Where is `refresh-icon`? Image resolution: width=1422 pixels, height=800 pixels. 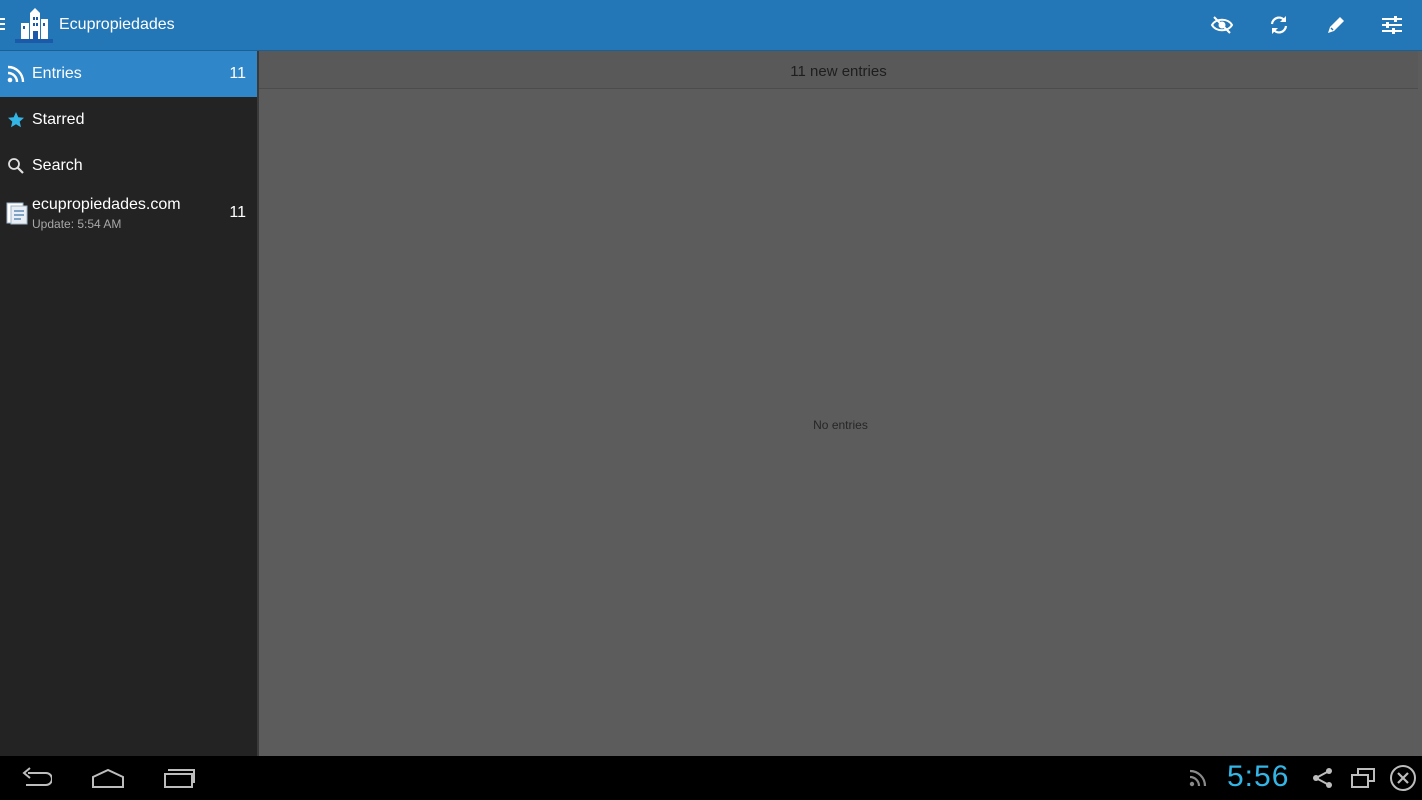
refresh-icon is located at coordinates (1279, 25).